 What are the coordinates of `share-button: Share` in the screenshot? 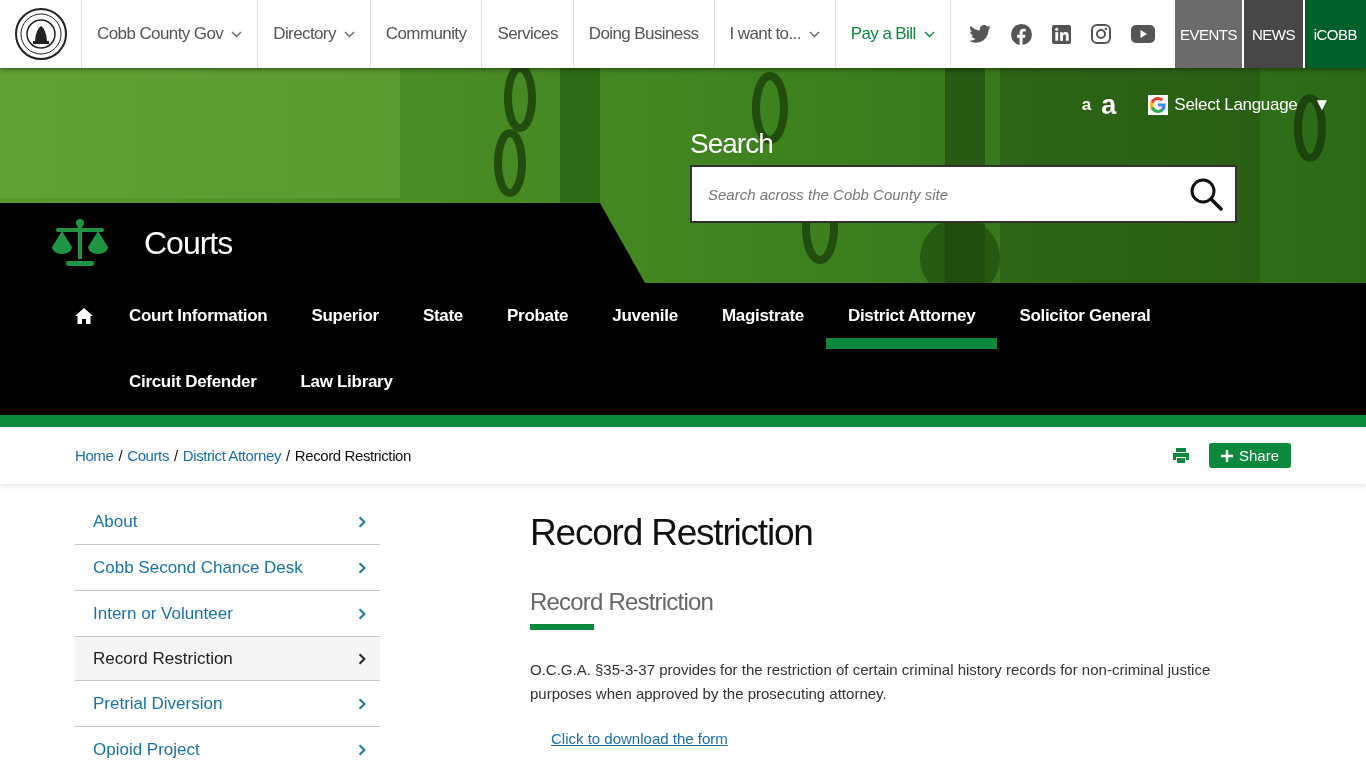 It's located at (1249, 455).